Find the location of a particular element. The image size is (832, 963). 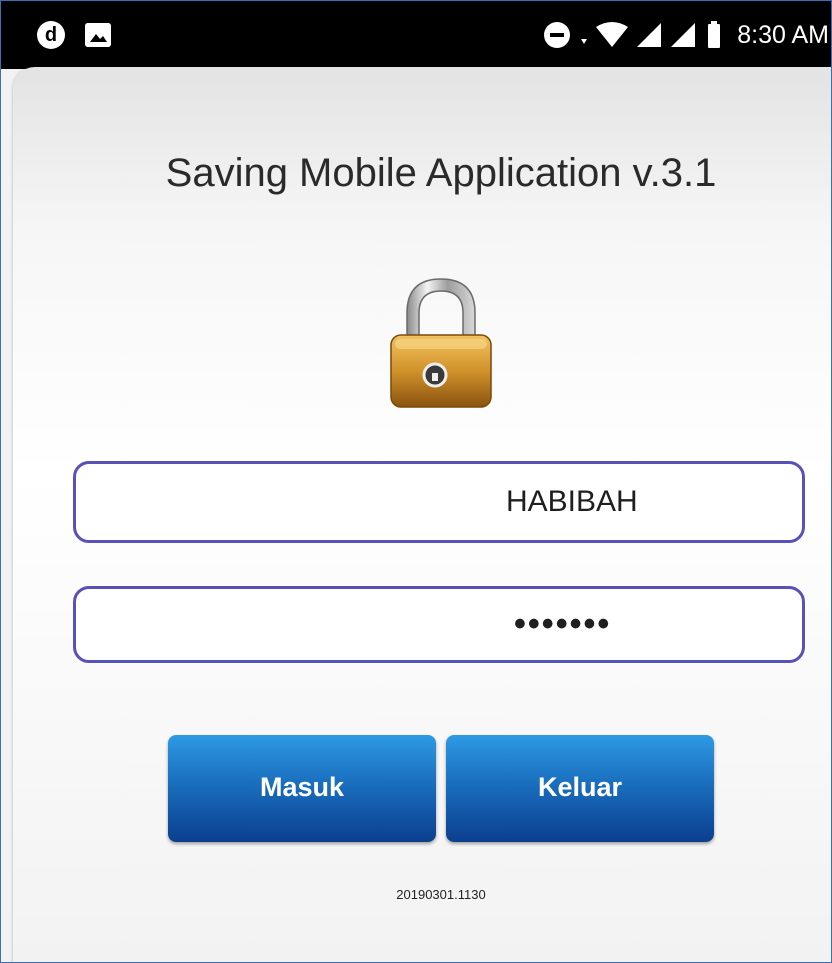

username-field is located at coordinates (439, 502).